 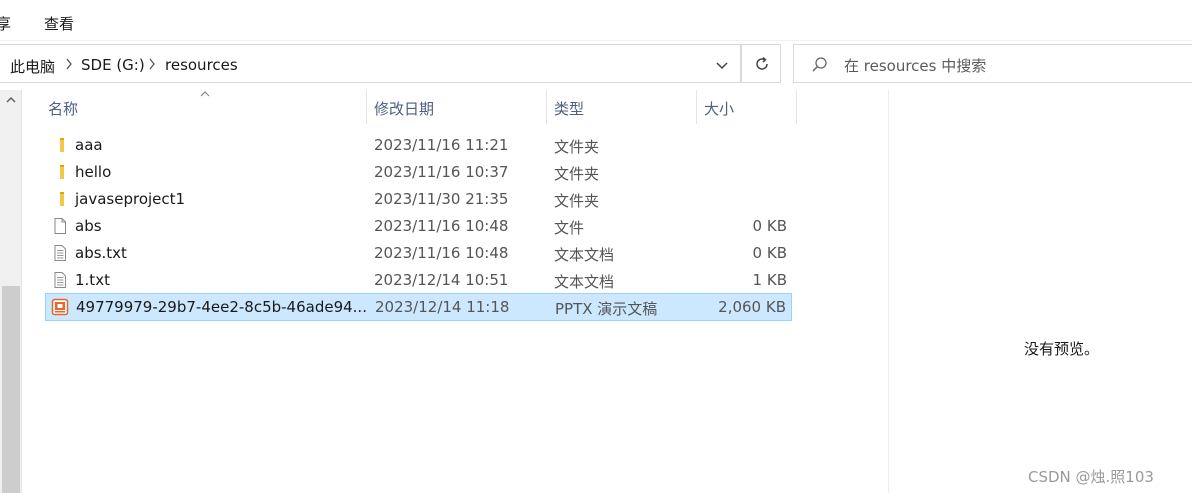 I want to click on file-row: aaa 2023/11/16 11:21 文件夹, so click(x=418, y=145).